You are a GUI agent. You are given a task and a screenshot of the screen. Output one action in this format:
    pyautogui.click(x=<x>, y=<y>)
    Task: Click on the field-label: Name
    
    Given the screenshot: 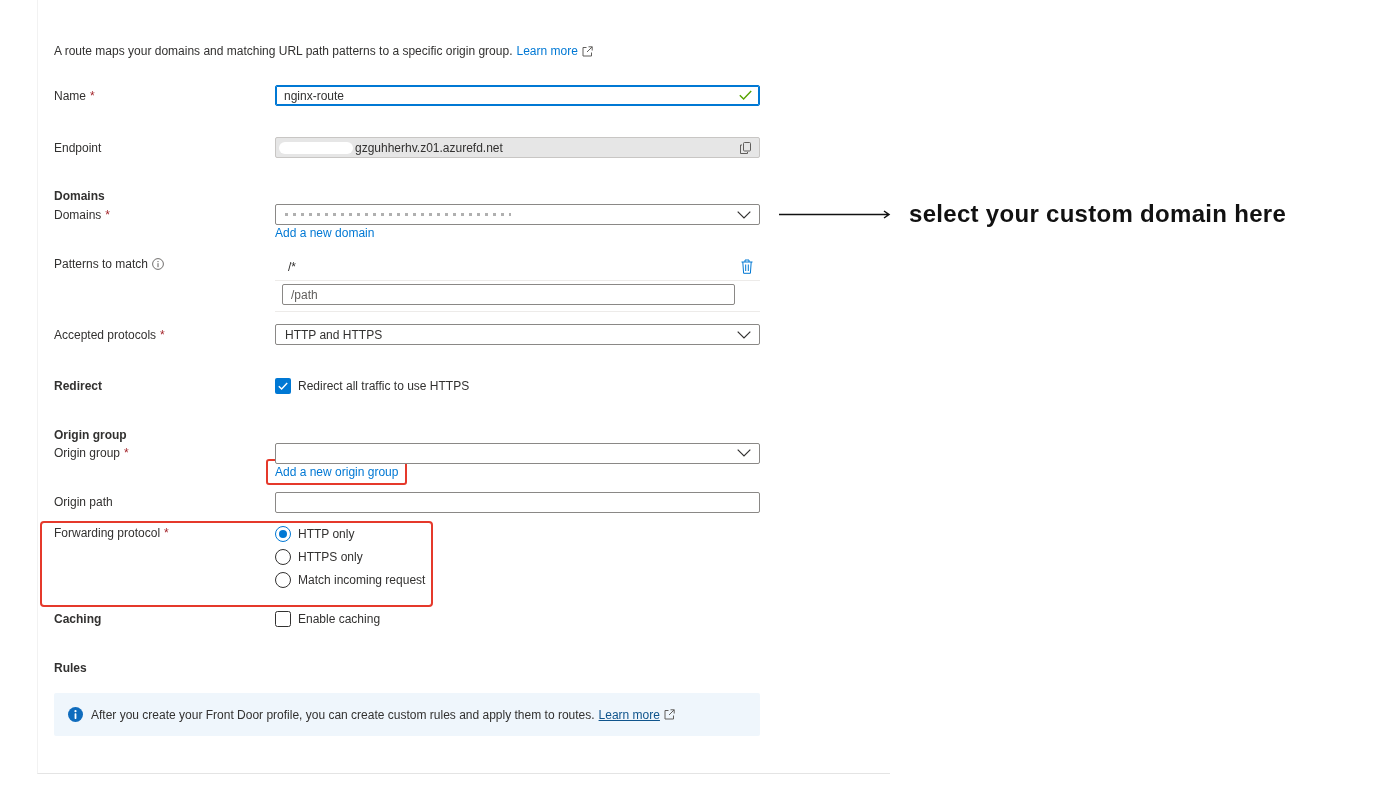 What is the action you would take?
    pyautogui.click(x=70, y=95)
    